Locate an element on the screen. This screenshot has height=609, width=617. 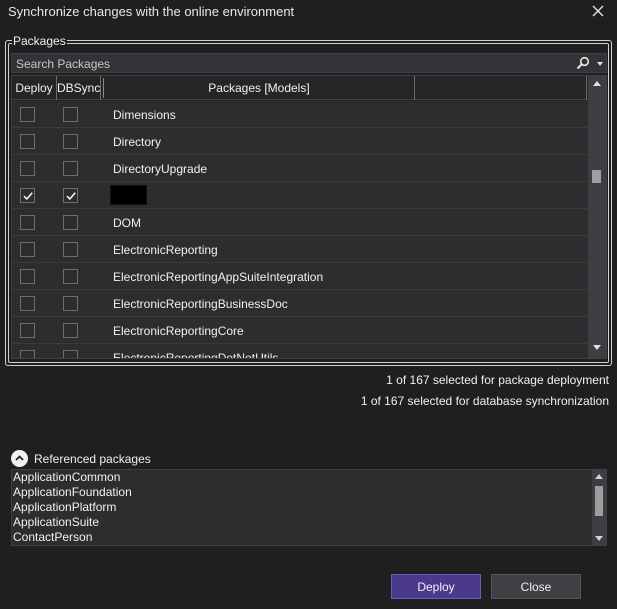
package-name: ElectronicReportingCore is located at coordinates (178, 331).